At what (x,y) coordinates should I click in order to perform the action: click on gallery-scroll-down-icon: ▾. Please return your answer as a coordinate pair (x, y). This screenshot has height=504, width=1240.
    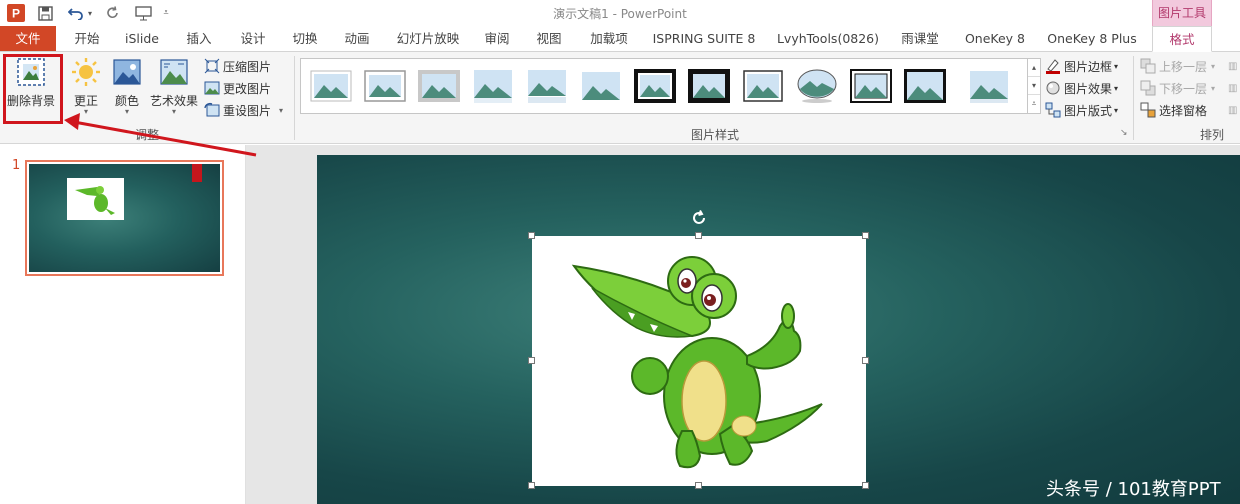
    Looking at the image, I should click on (1034, 86).